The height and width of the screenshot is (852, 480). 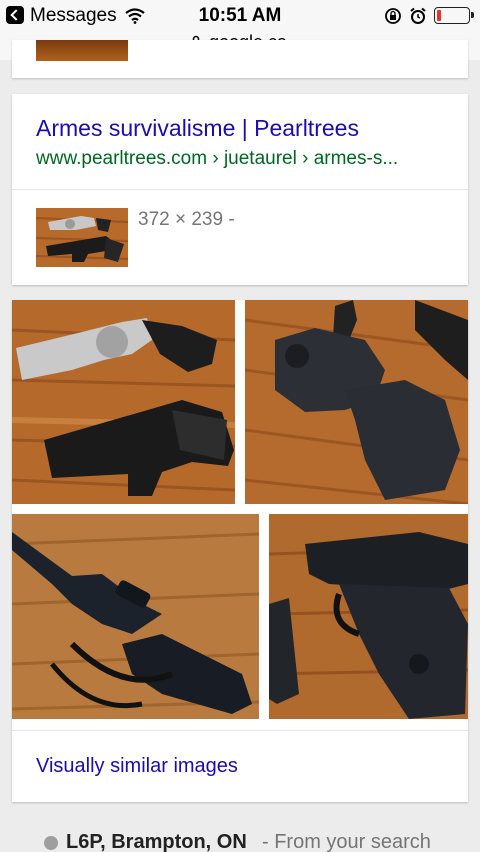 What do you see at coordinates (135, 616) in the screenshot?
I see `similar-image-rifle` at bounding box center [135, 616].